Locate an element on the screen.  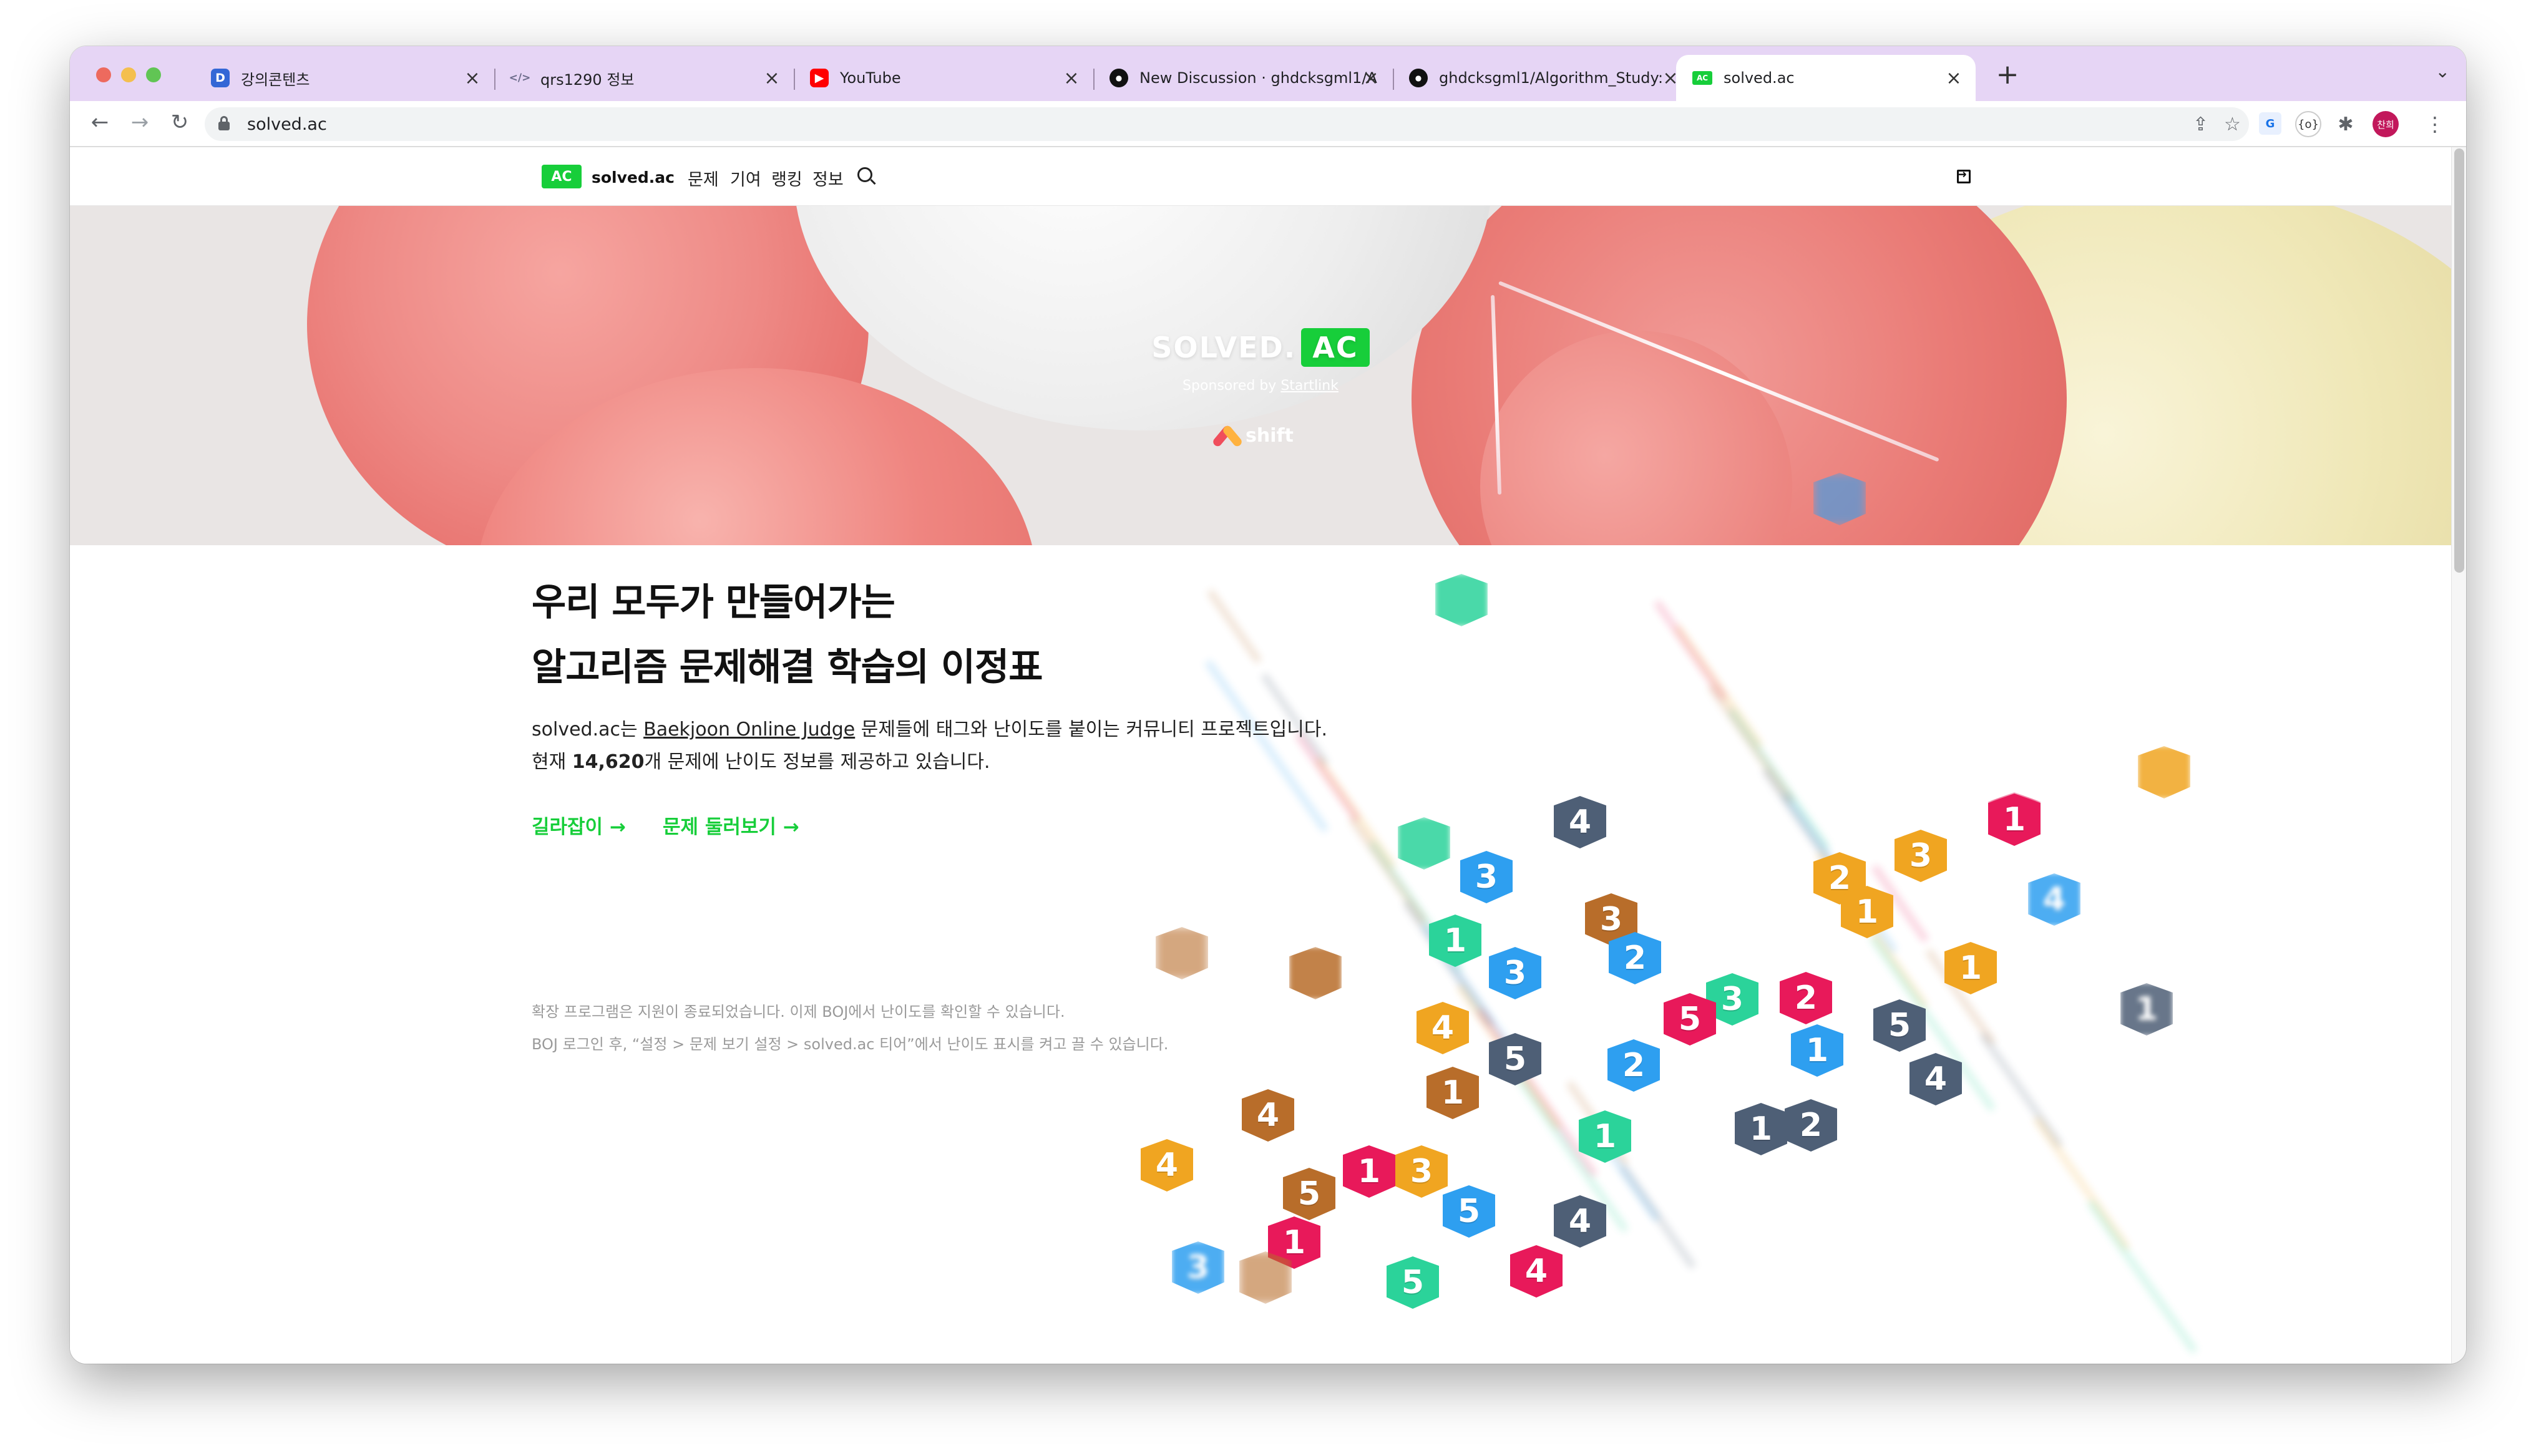
translate-icon: G is located at coordinates (2270, 124).